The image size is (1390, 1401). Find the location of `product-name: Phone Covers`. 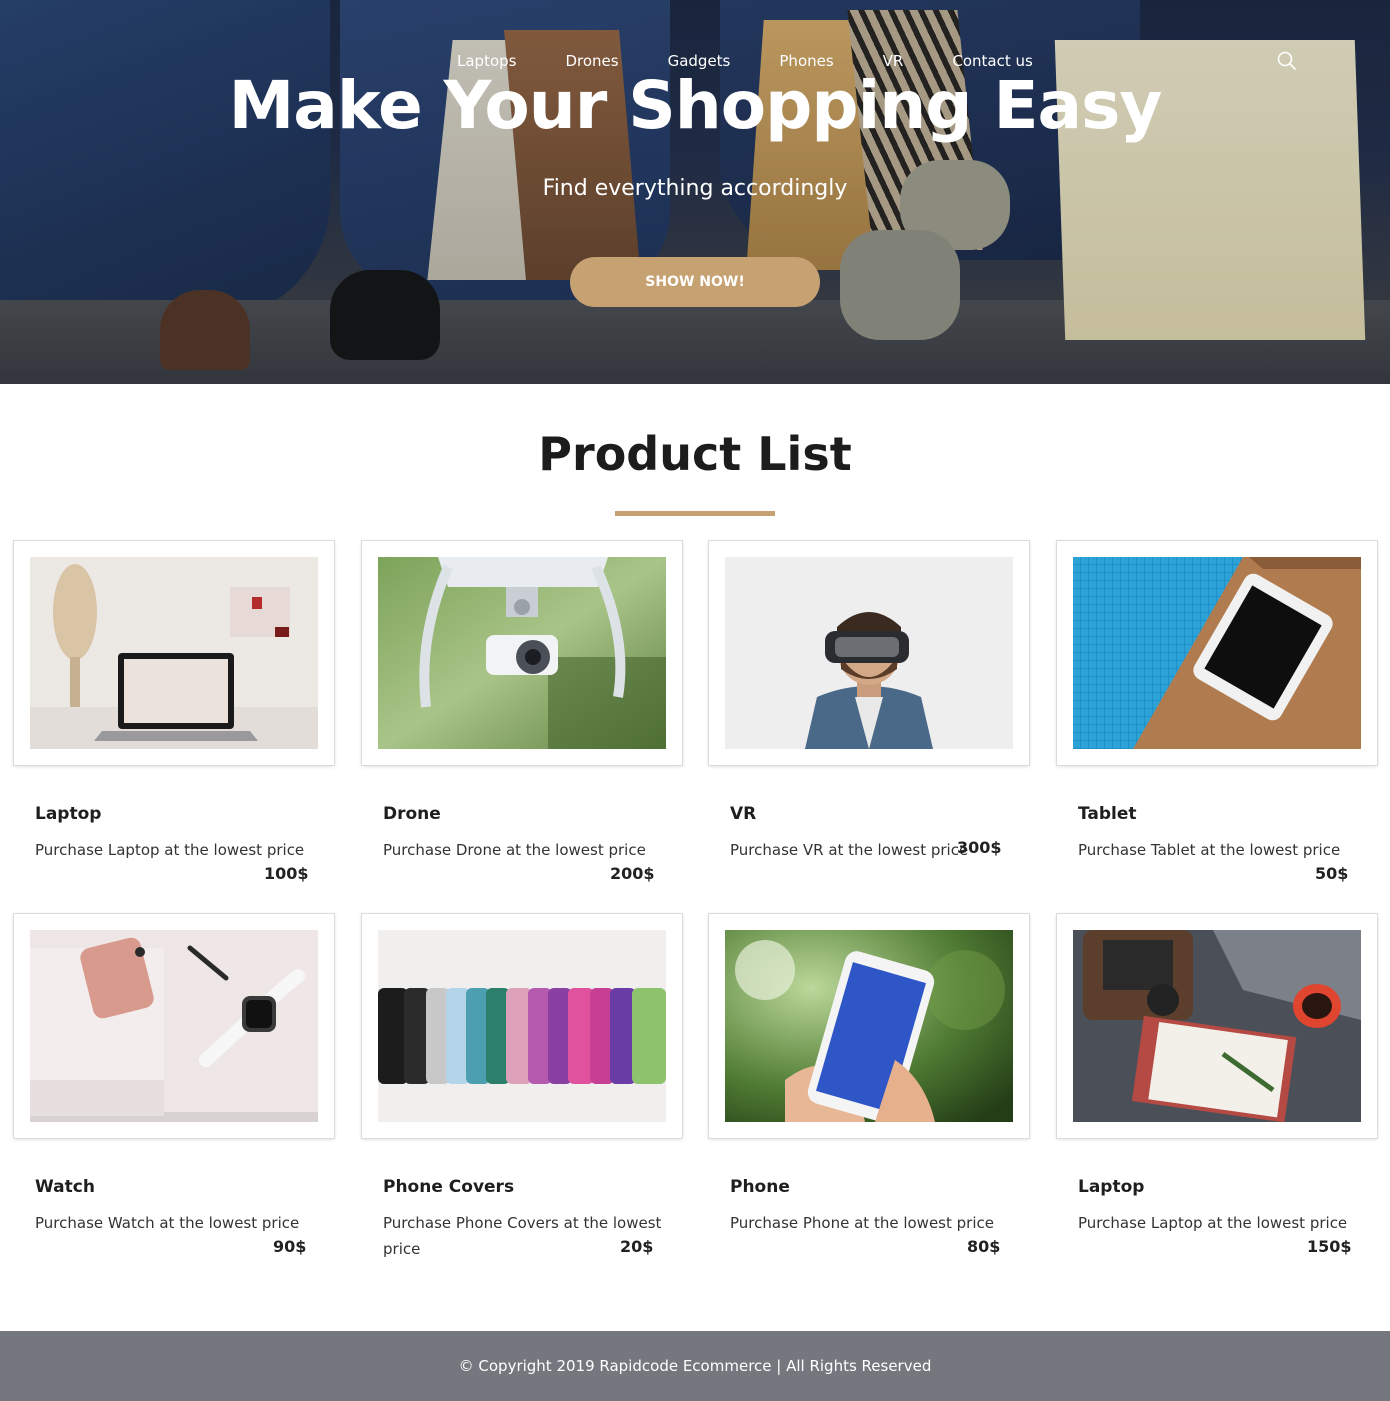

product-name: Phone Covers is located at coordinates (449, 1187).